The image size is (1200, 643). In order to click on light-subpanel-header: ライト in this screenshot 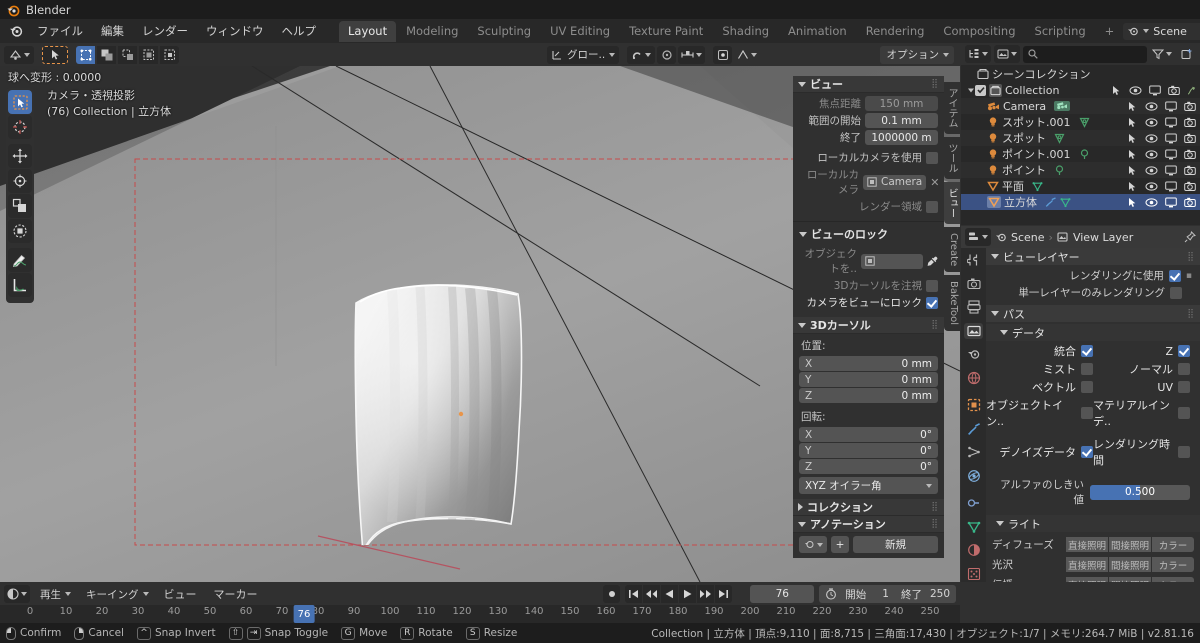, I will do `click(1093, 523)`.